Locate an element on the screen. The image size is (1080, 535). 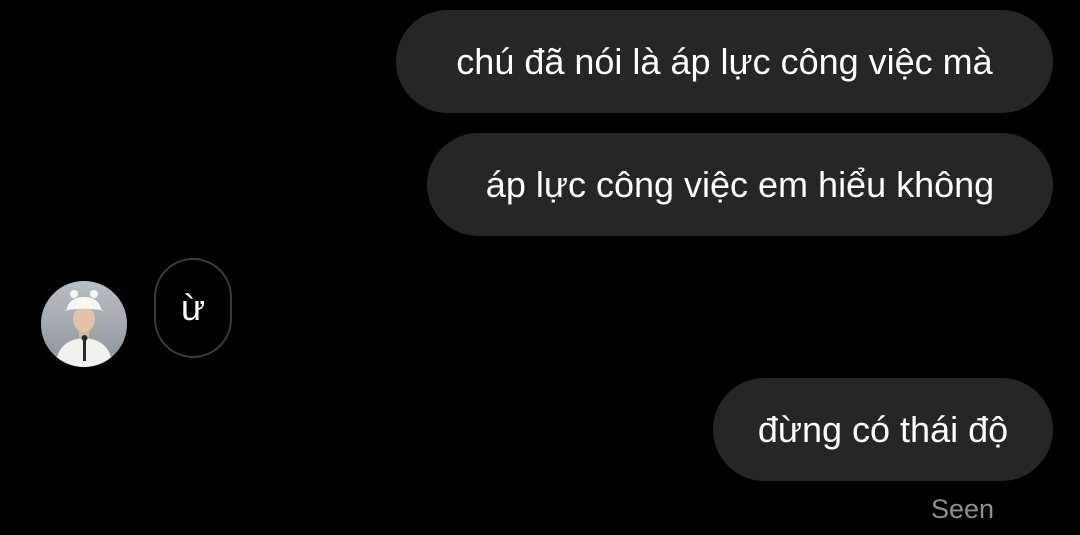
message-text: ừ is located at coordinates (193, 307).